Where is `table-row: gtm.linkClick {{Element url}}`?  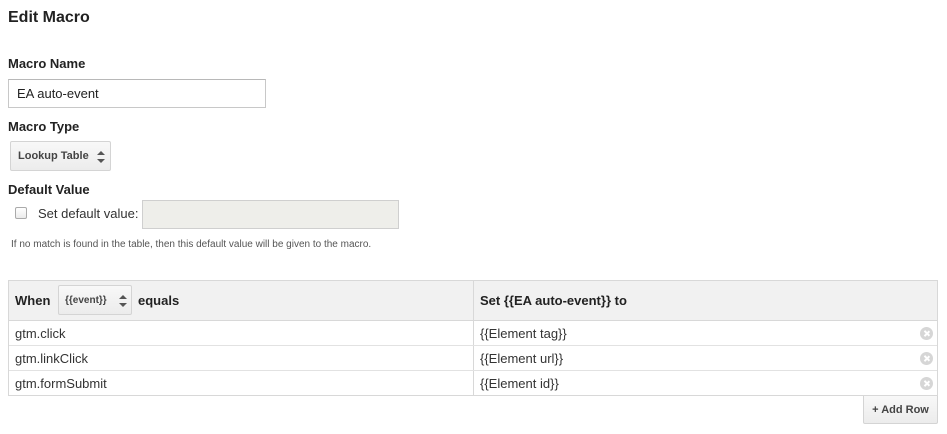 table-row: gtm.linkClick {{Element url}} is located at coordinates (473, 358).